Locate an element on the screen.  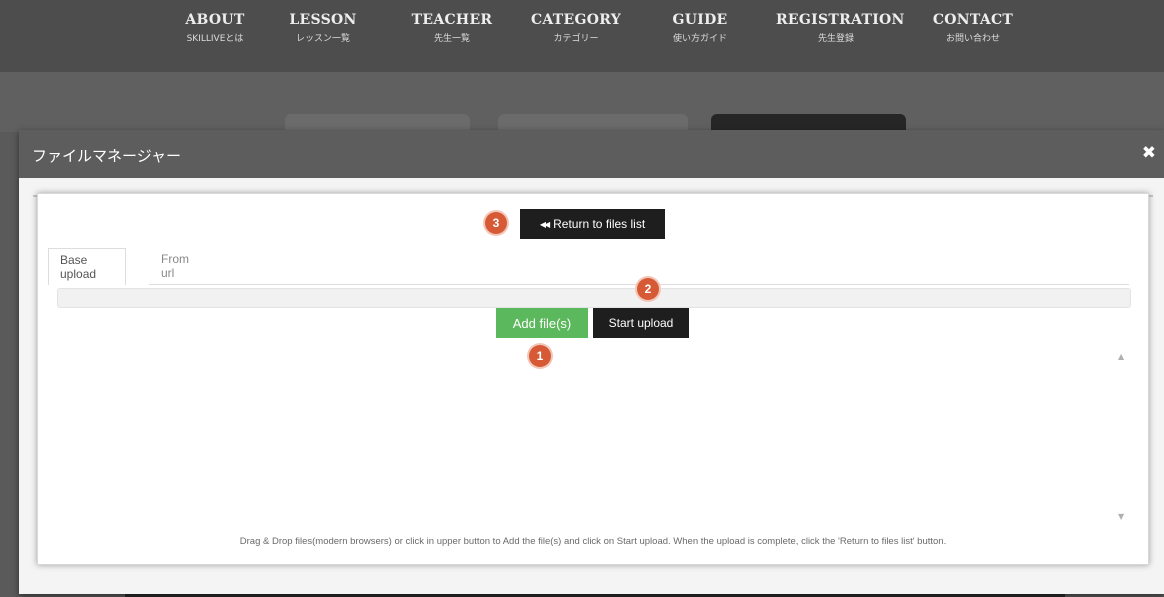
scroll-down-icon: ▼ is located at coordinates (1121, 516).